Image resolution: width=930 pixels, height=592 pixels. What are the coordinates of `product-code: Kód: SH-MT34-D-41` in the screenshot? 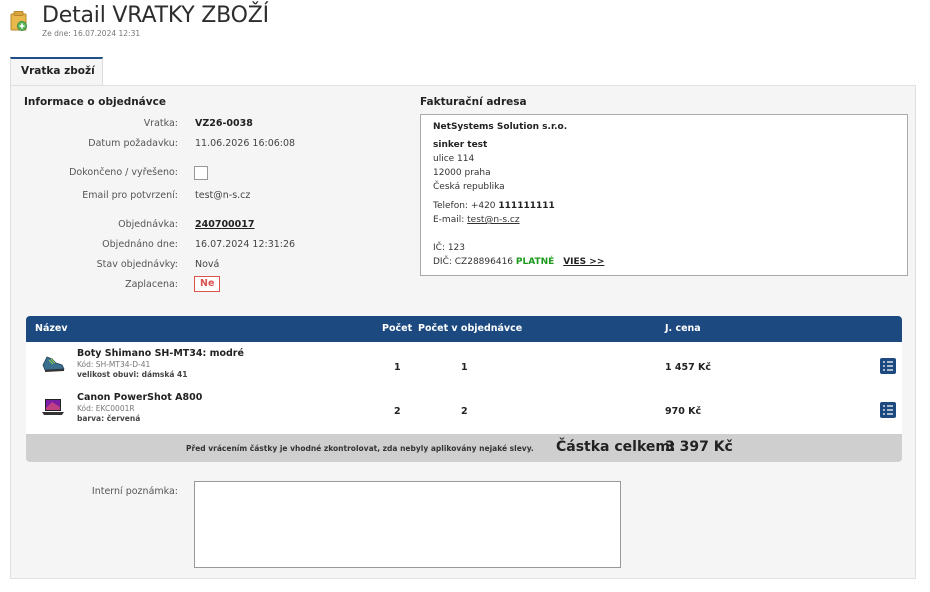 It's located at (114, 364).